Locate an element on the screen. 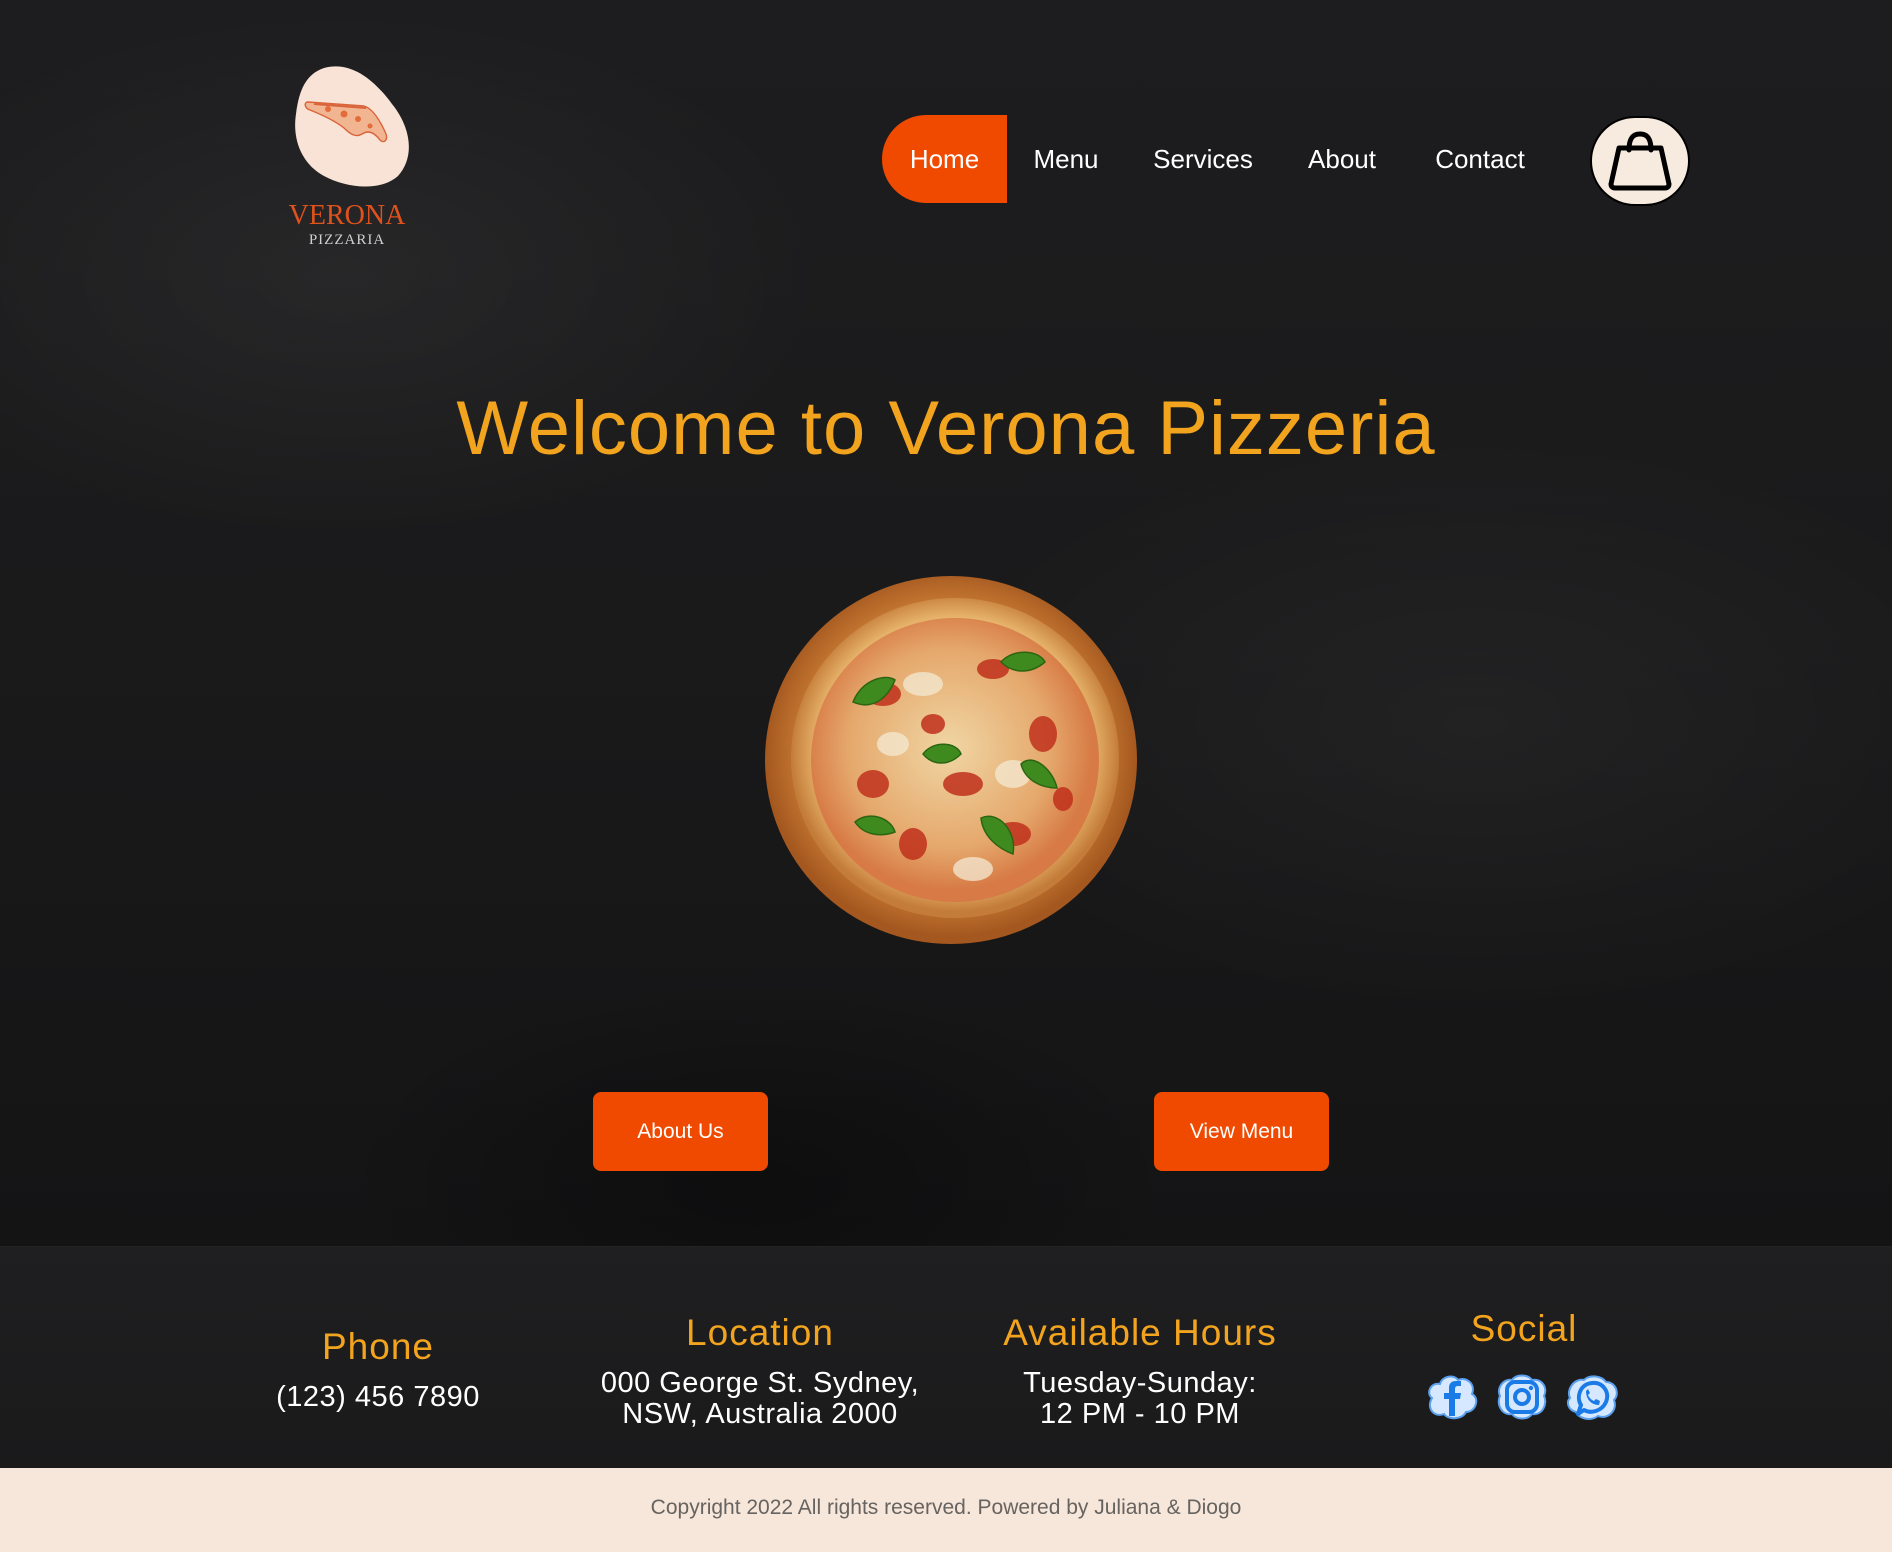 This screenshot has width=1892, height=1552. phone-value: (123) 456 7890 is located at coordinates (378, 1397).